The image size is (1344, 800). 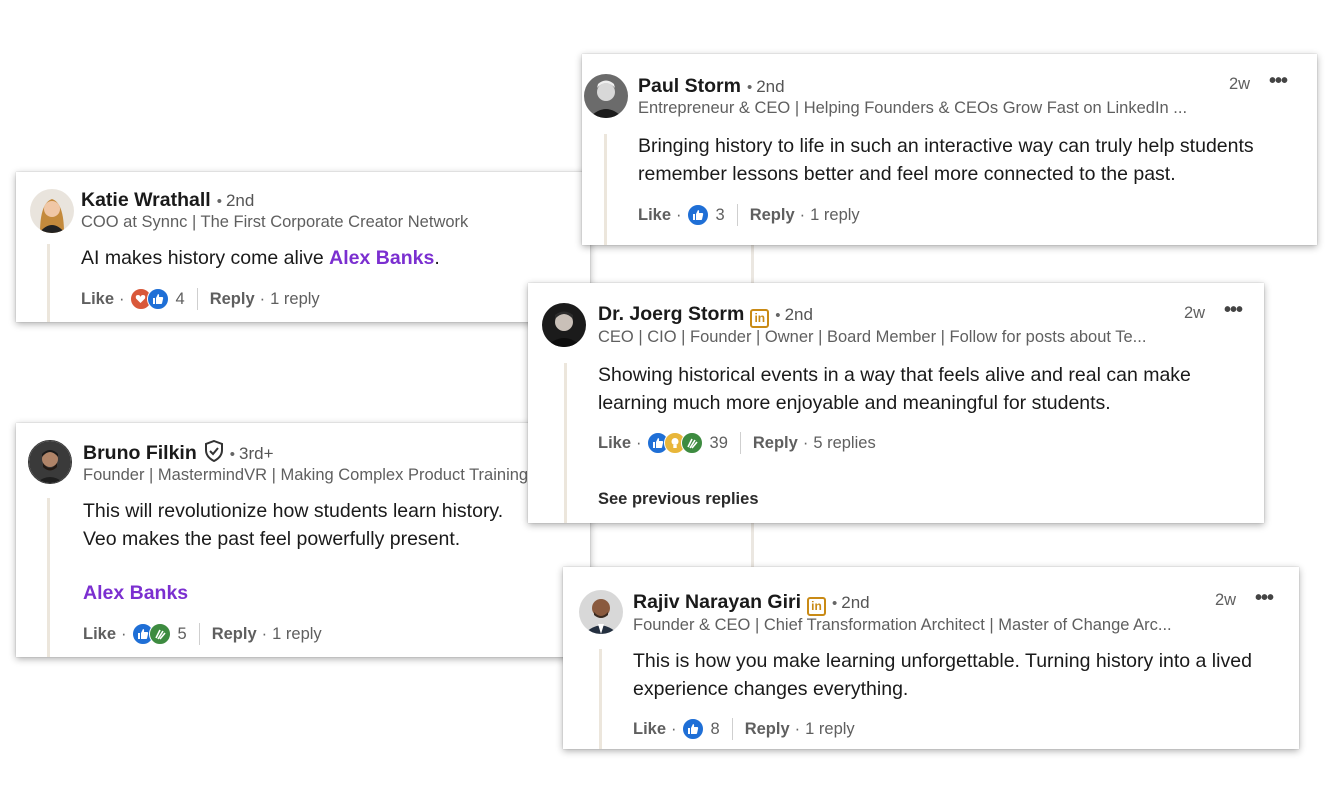 I want to click on connection-degree: 3rd+, so click(x=256, y=453).